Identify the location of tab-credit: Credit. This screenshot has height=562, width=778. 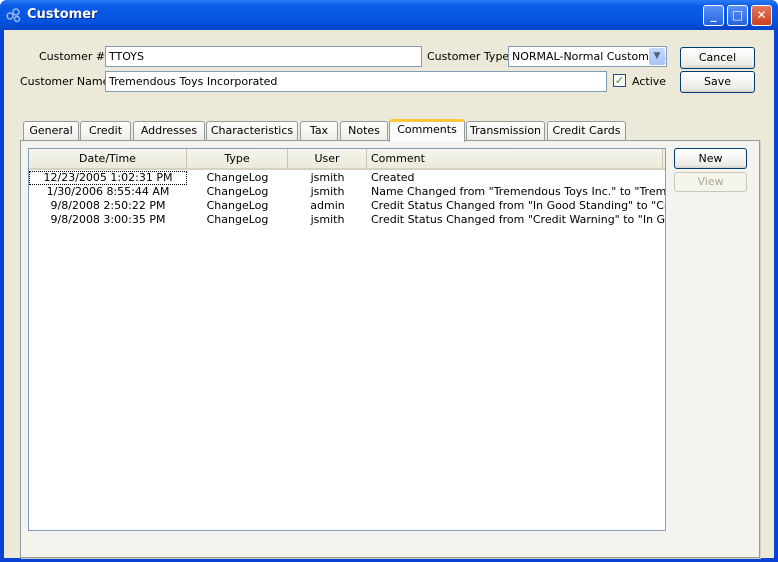
(105, 131).